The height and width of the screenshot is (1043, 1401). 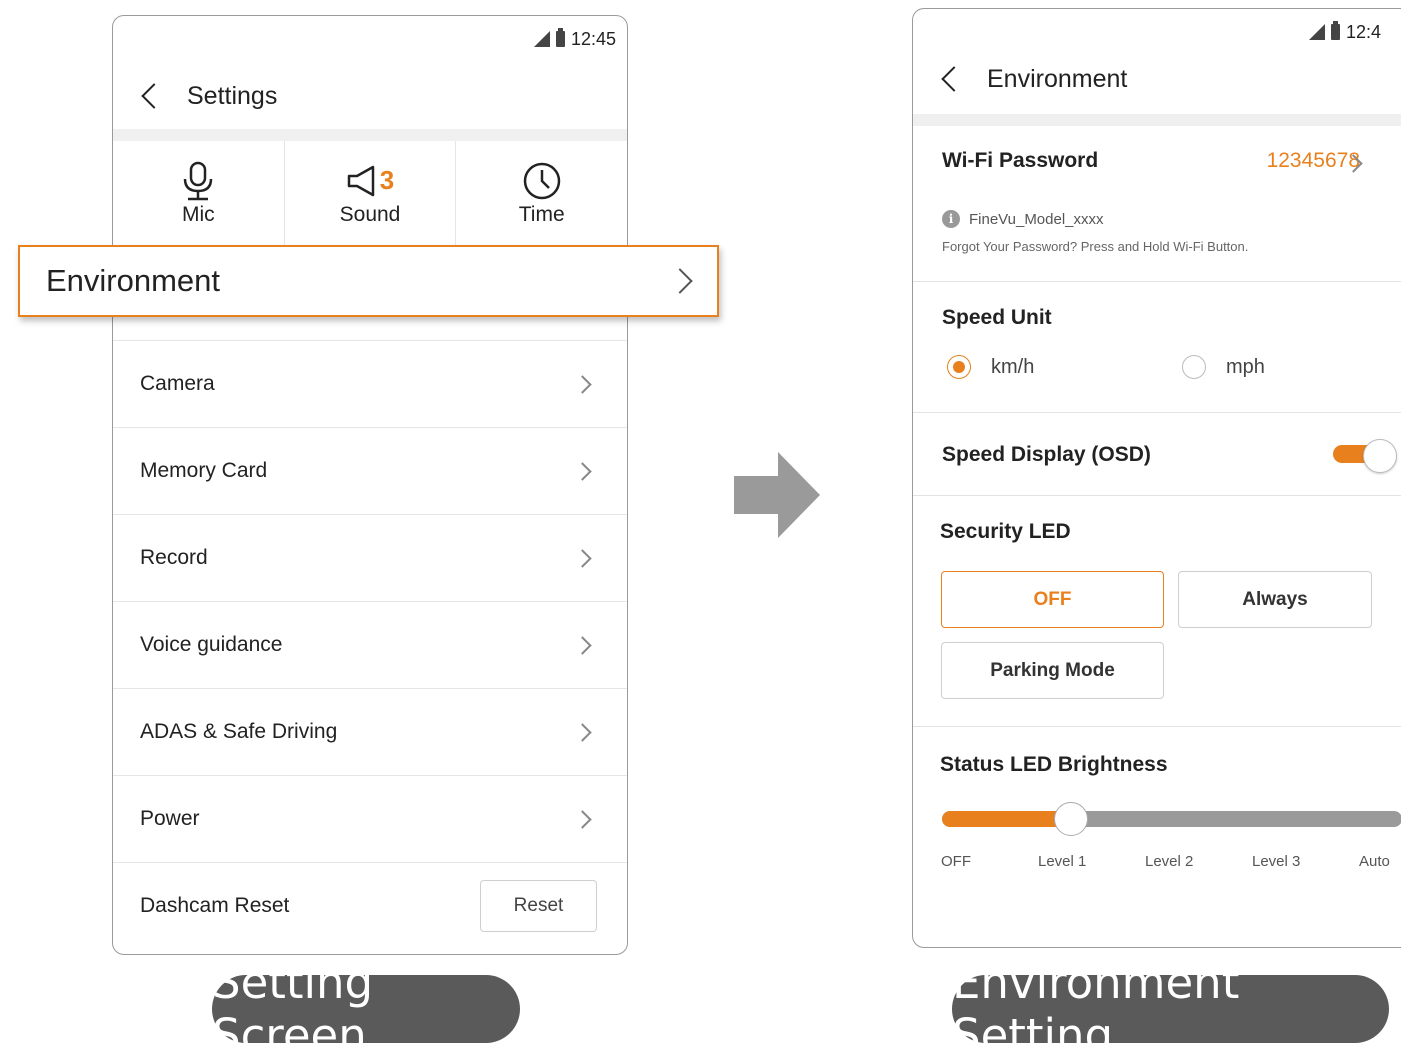 What do you see at coordinates (198, 214) in the screenshot?
I see `quick-mic-label: Mic` at bounding box center [198, 214].